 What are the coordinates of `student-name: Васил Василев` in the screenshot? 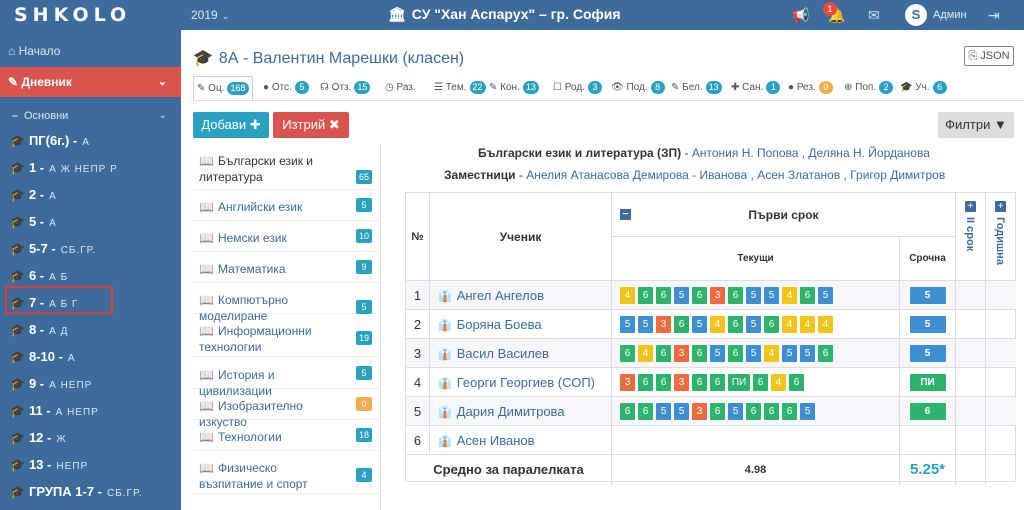 It's located at (503, 353).